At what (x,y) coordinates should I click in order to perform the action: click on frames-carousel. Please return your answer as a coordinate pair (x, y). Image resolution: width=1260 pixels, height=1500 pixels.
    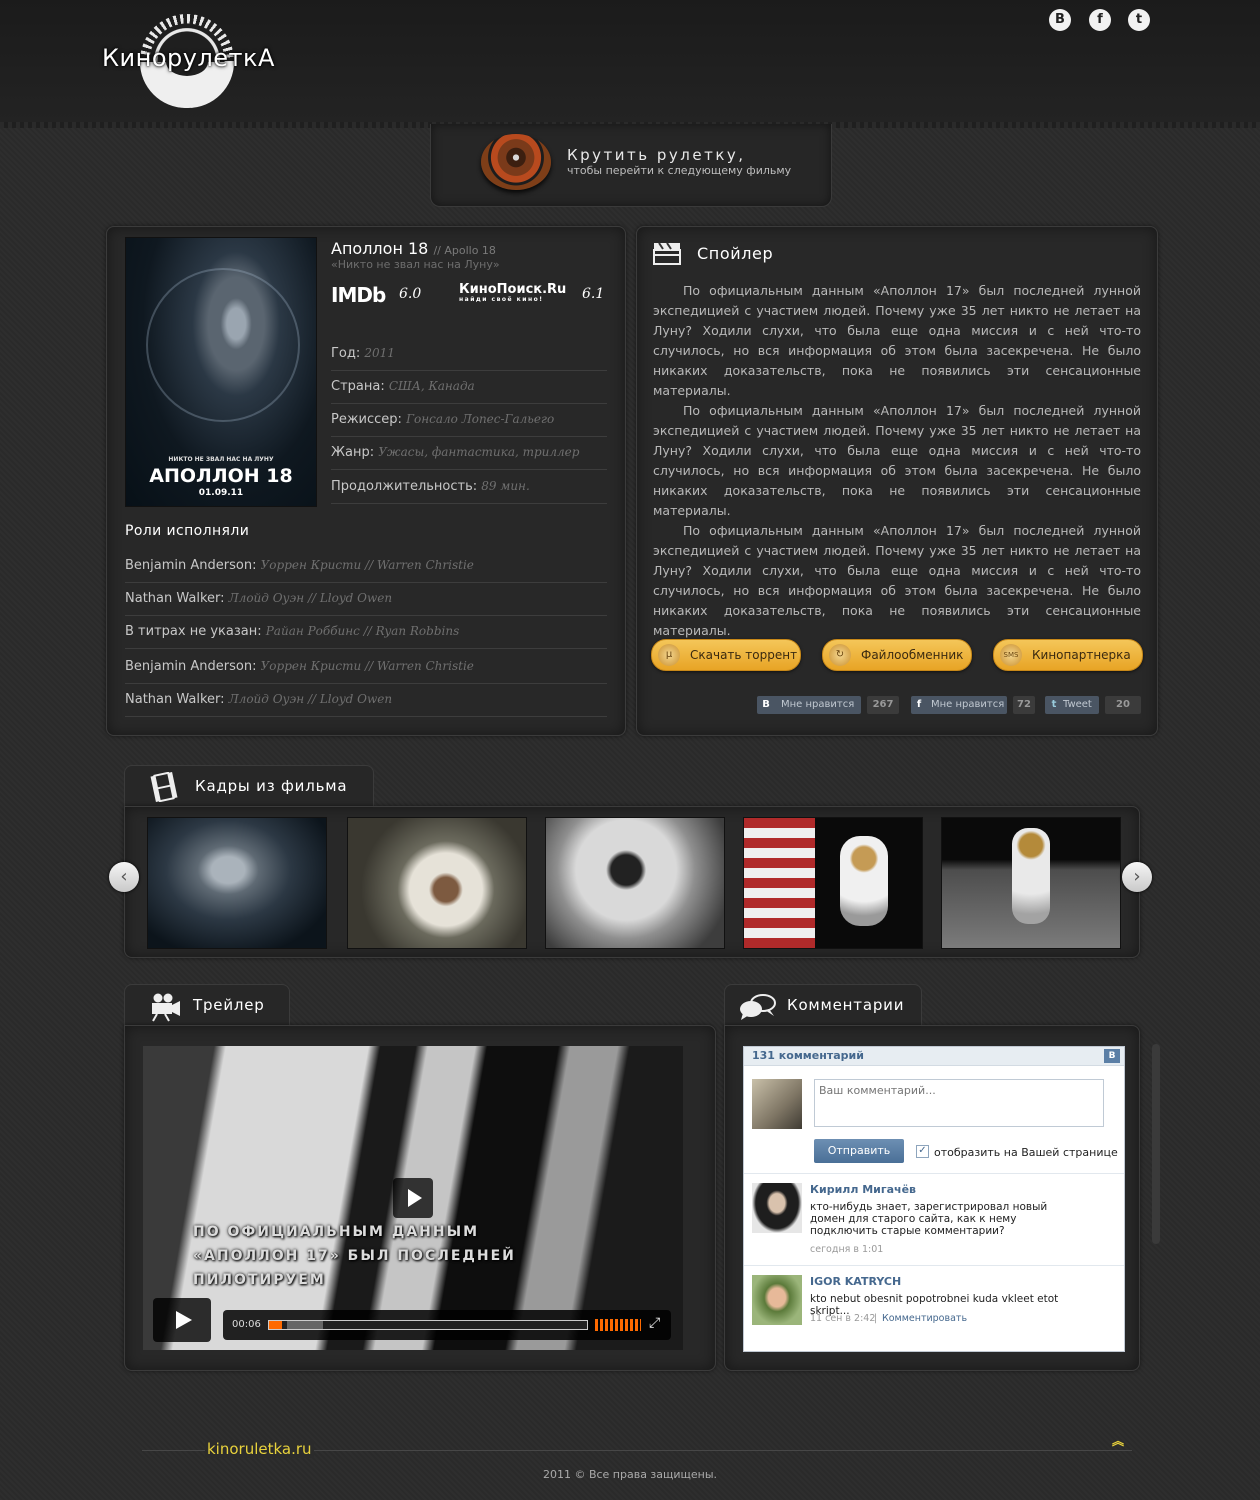
    Looking at the image, I should click on (632, 882).